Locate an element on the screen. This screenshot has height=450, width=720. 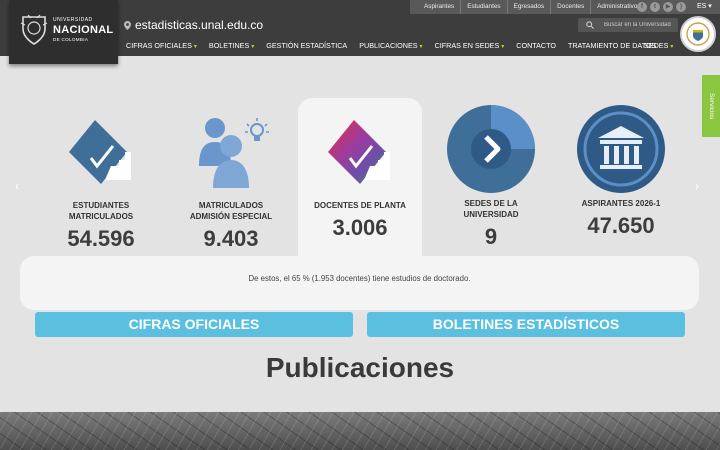
coat-of-arms-icon is located at coordinates (34, 29).